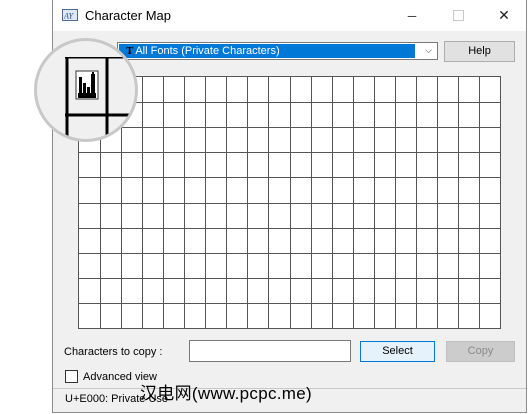  I want to click on maximize-icon, so click(458, 15).